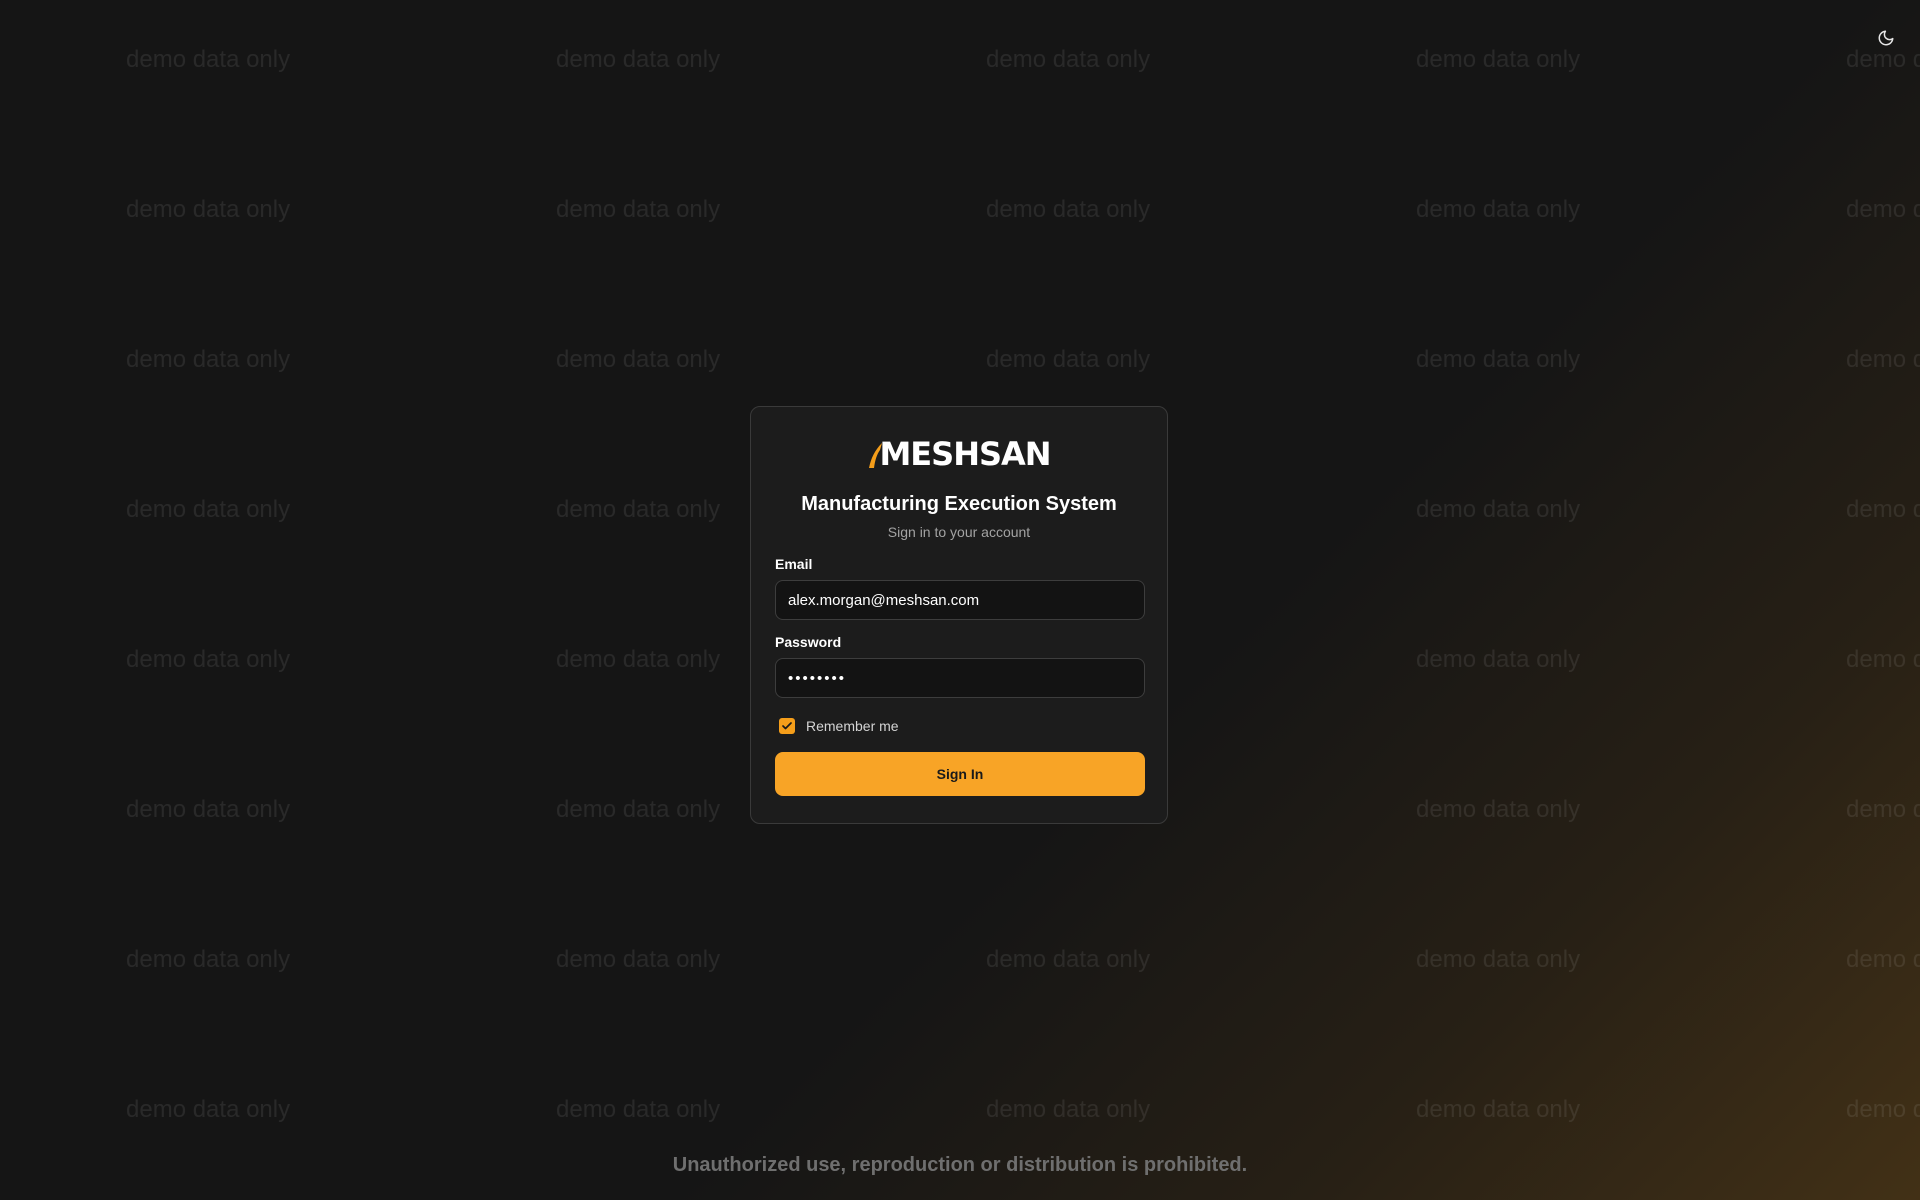 This screenshot has width=1920, height=1200. What do you see at coordinates (965, 454) in the screenshot?
I see `brand-name: MESHSAN` at bounding box center [965, 454].